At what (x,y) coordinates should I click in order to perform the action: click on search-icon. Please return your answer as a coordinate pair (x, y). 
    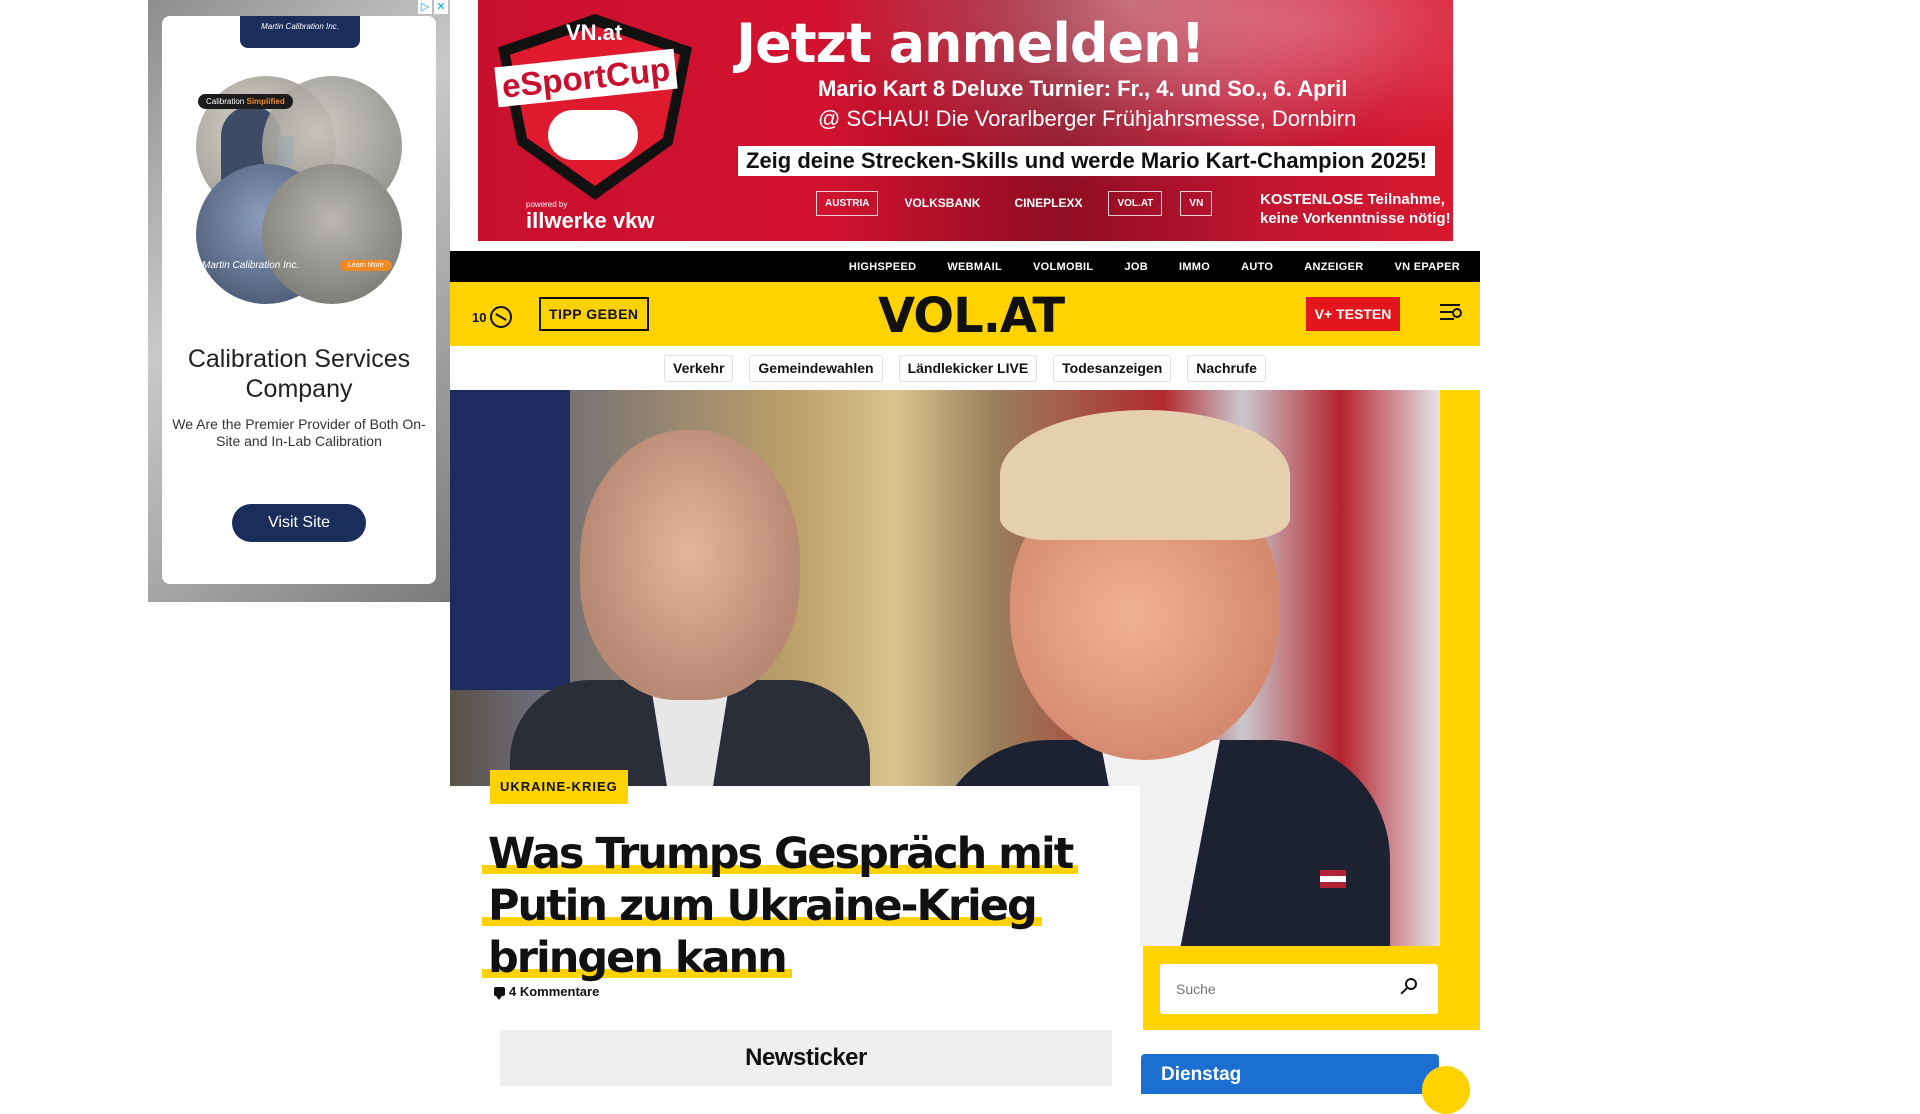
    Looking at the image, I should click on (1409, 987).